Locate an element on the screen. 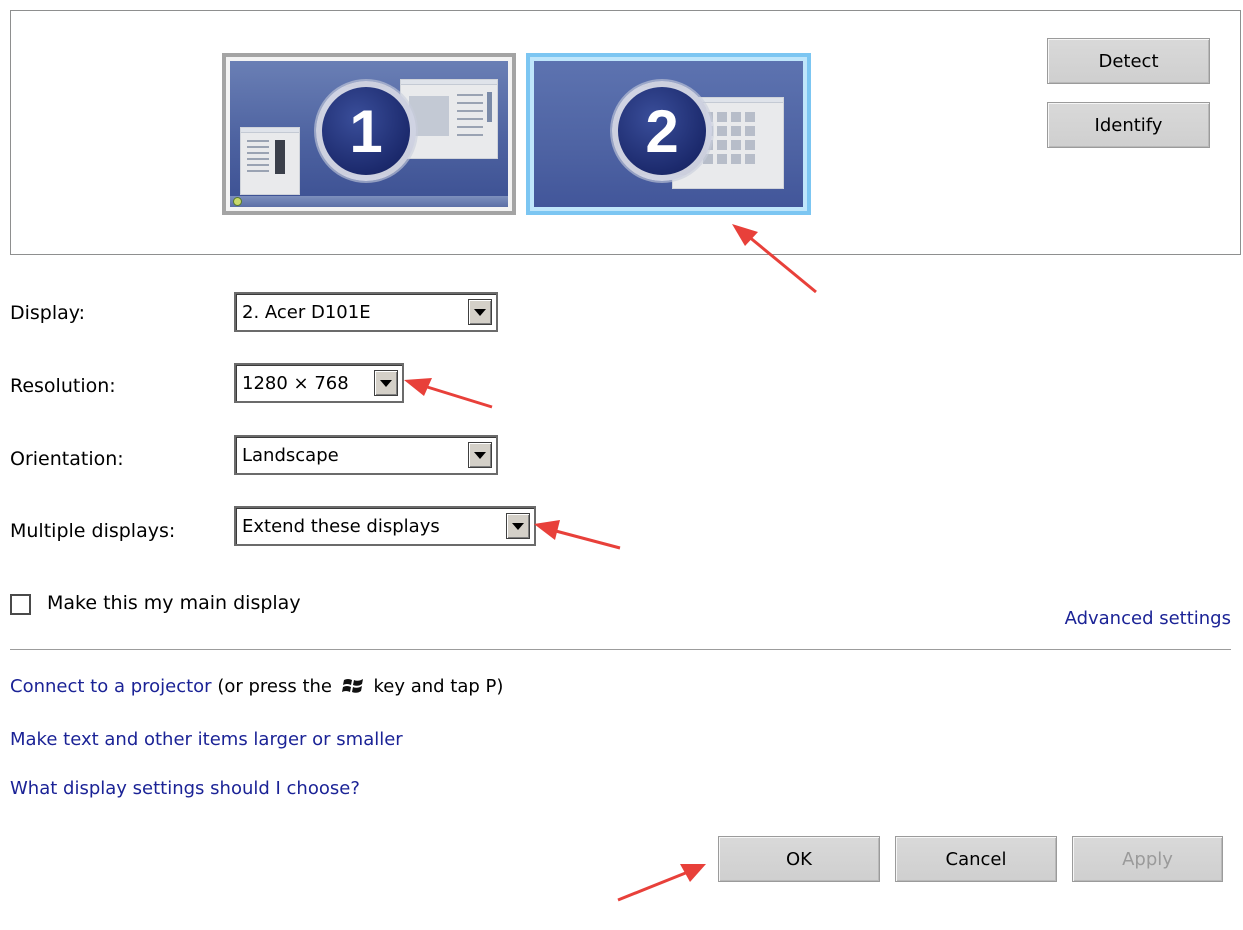  ok-button: OK is located at coordinates (799, 859).